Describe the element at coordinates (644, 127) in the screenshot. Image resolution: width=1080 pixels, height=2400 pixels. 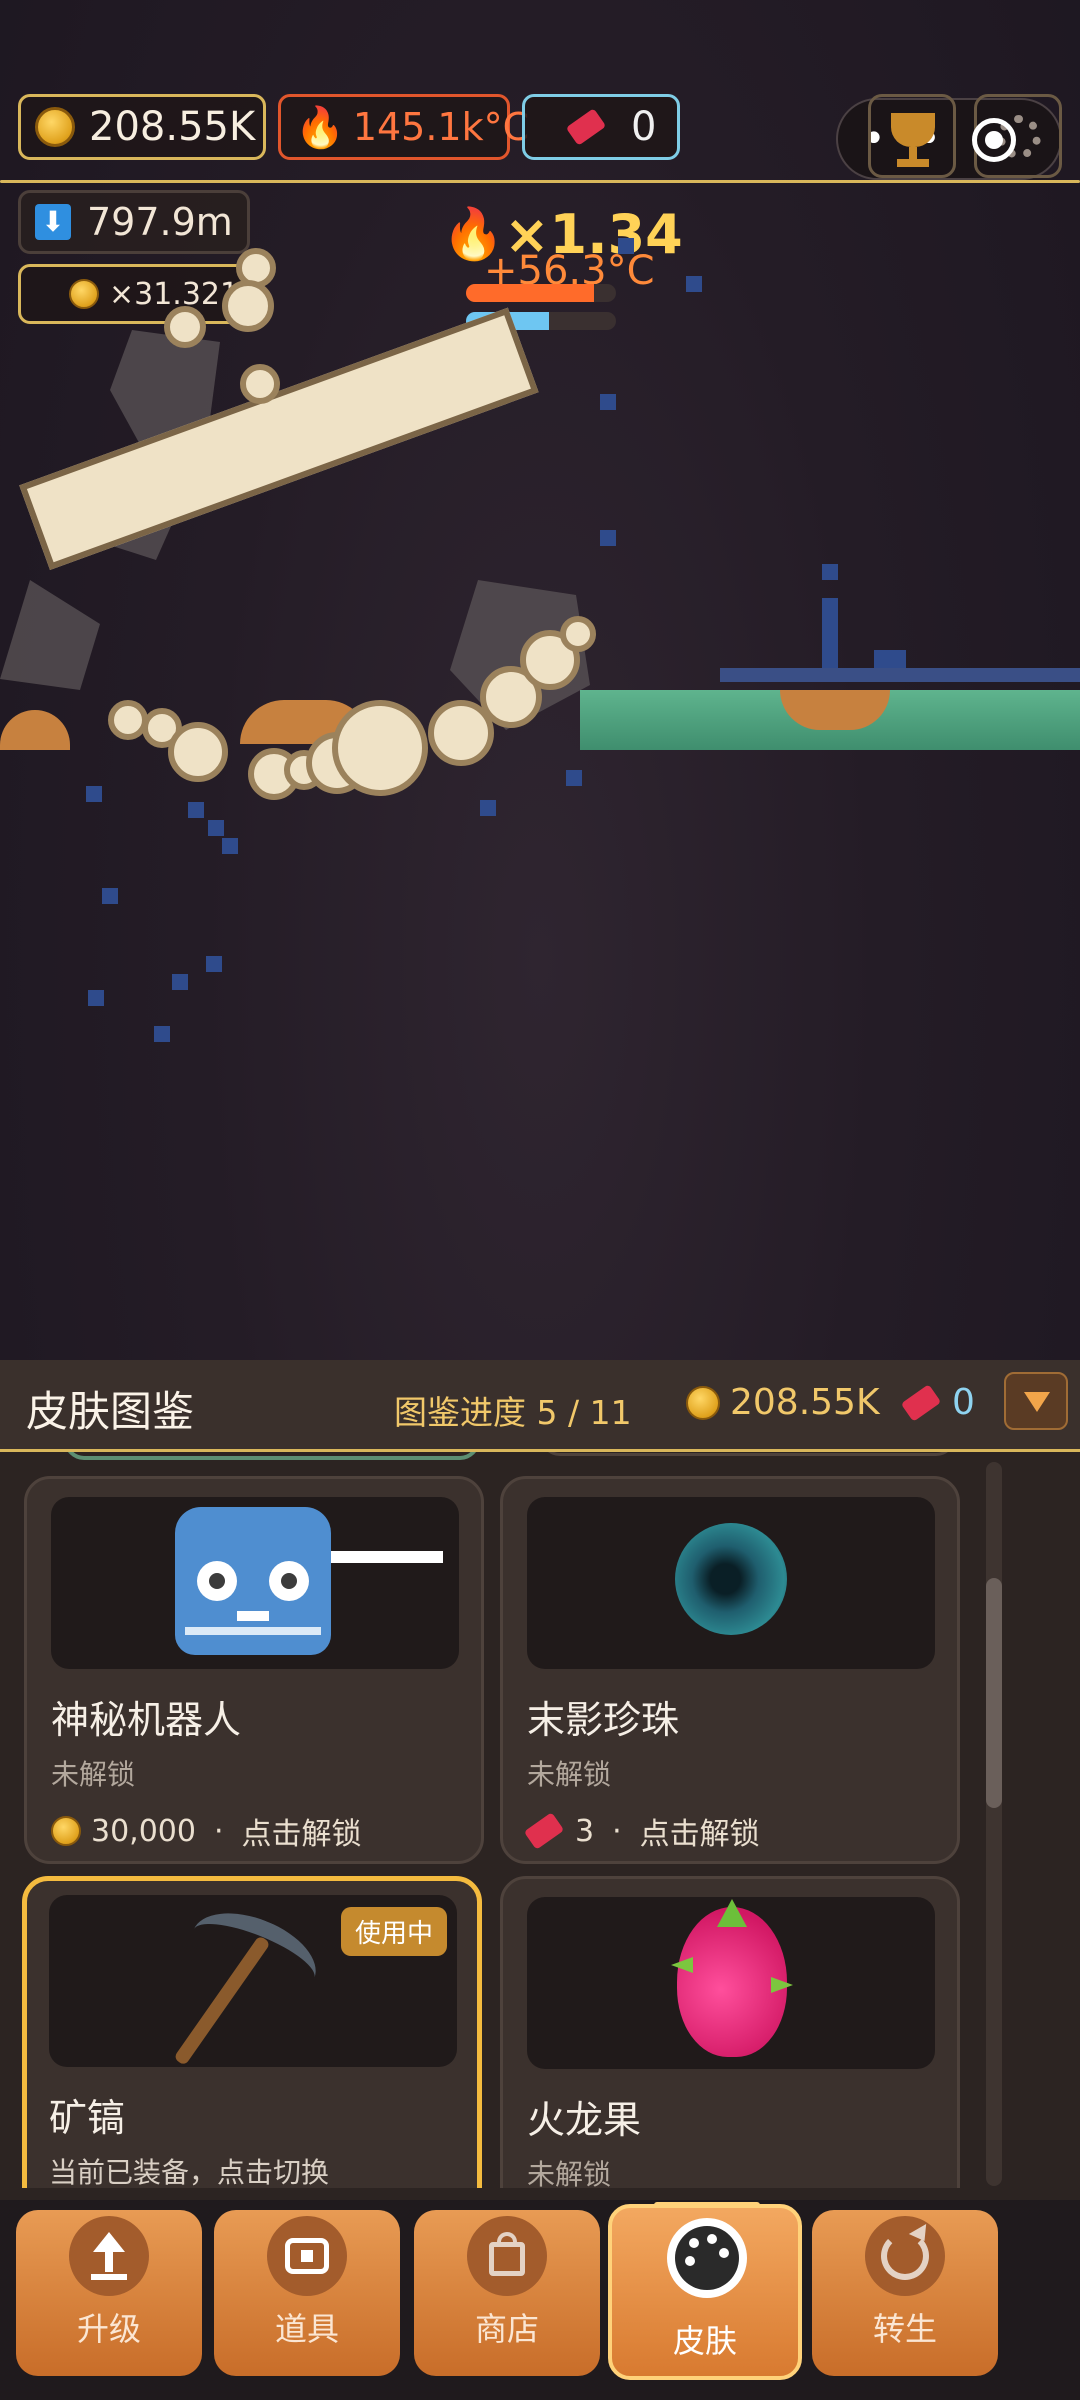
I see `ticket-value: 0` at that location.